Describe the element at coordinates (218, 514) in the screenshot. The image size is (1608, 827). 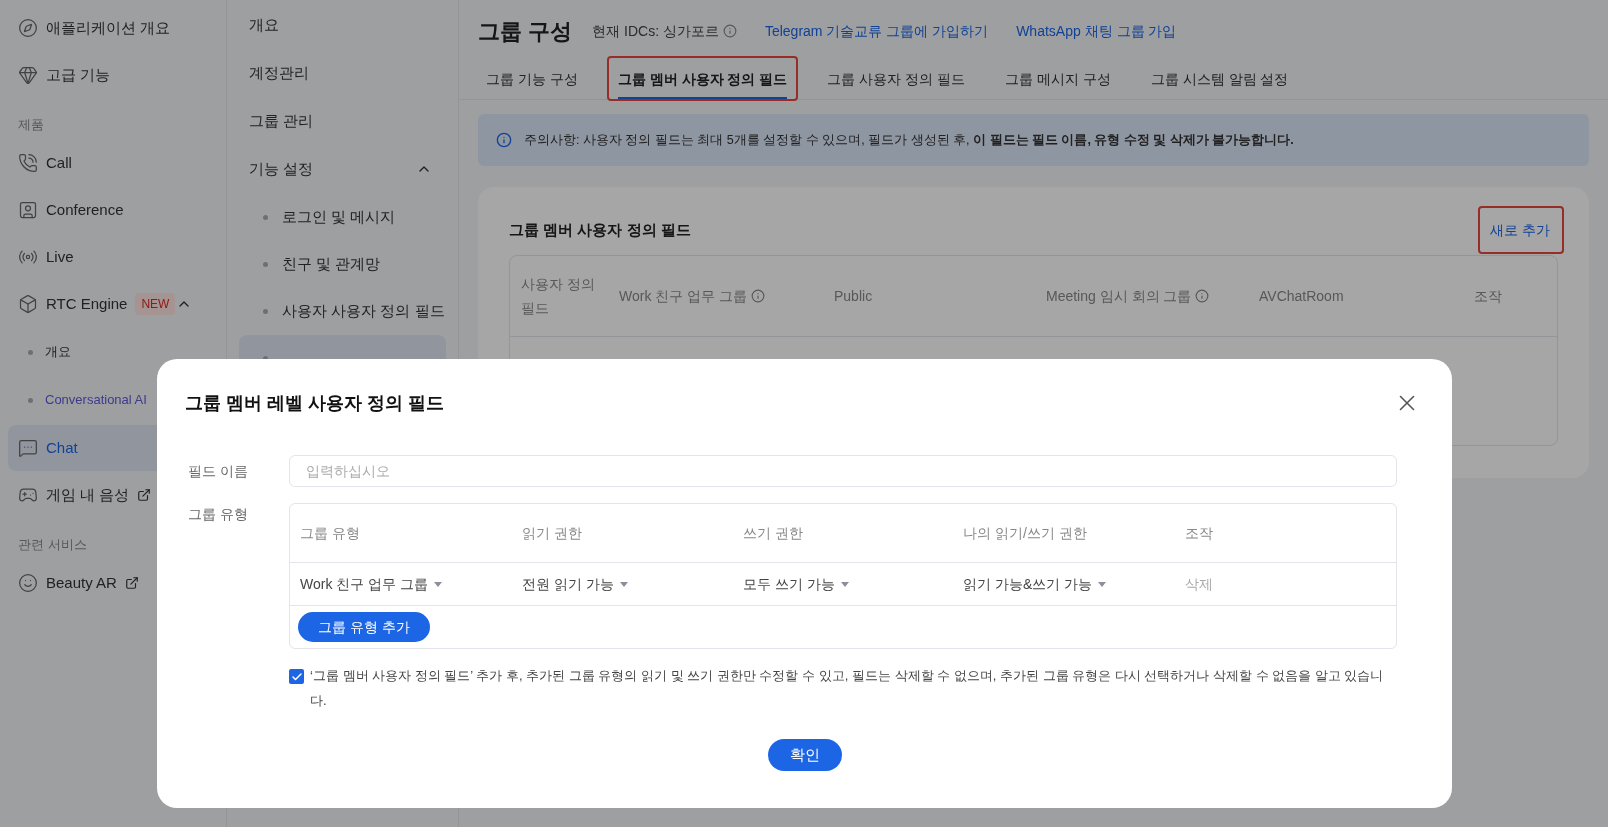
I see `field-label: 그룹 유형` at that location.